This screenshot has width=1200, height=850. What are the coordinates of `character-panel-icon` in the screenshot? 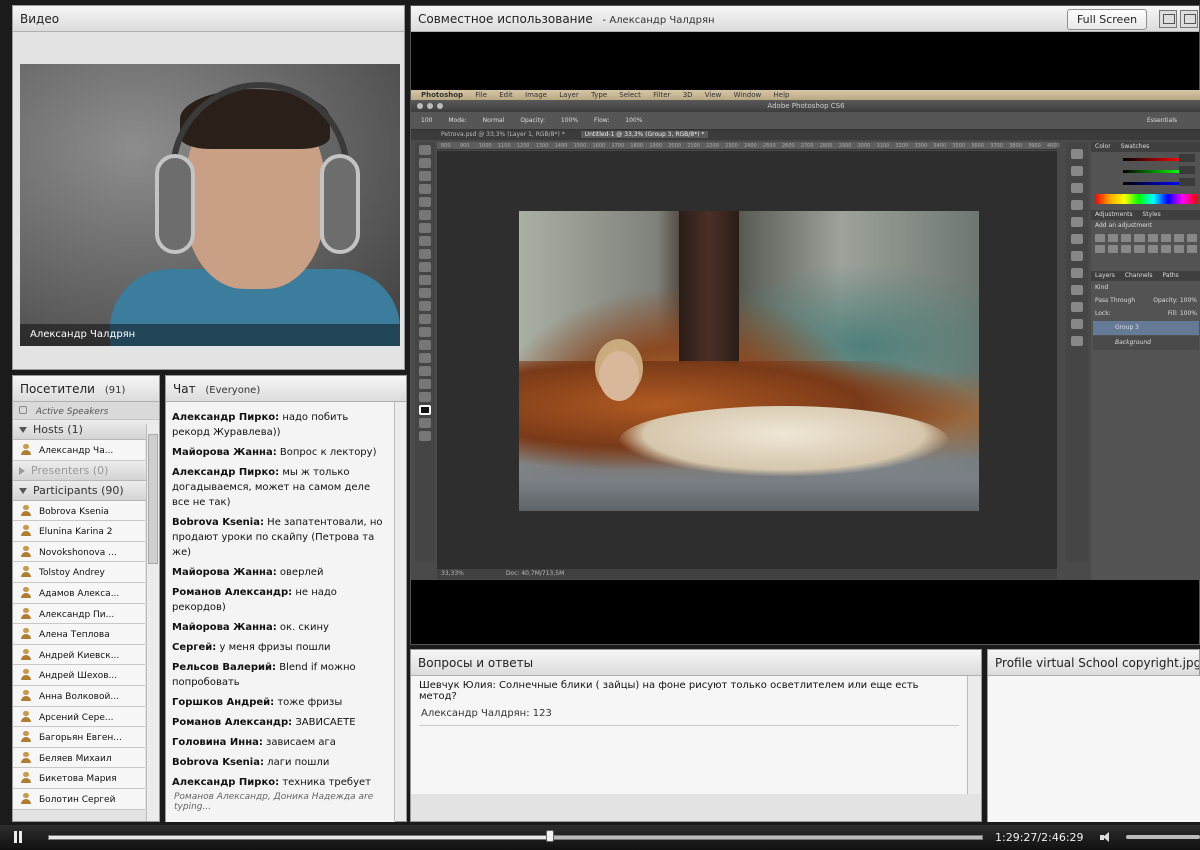 It's located at (1077, 256).